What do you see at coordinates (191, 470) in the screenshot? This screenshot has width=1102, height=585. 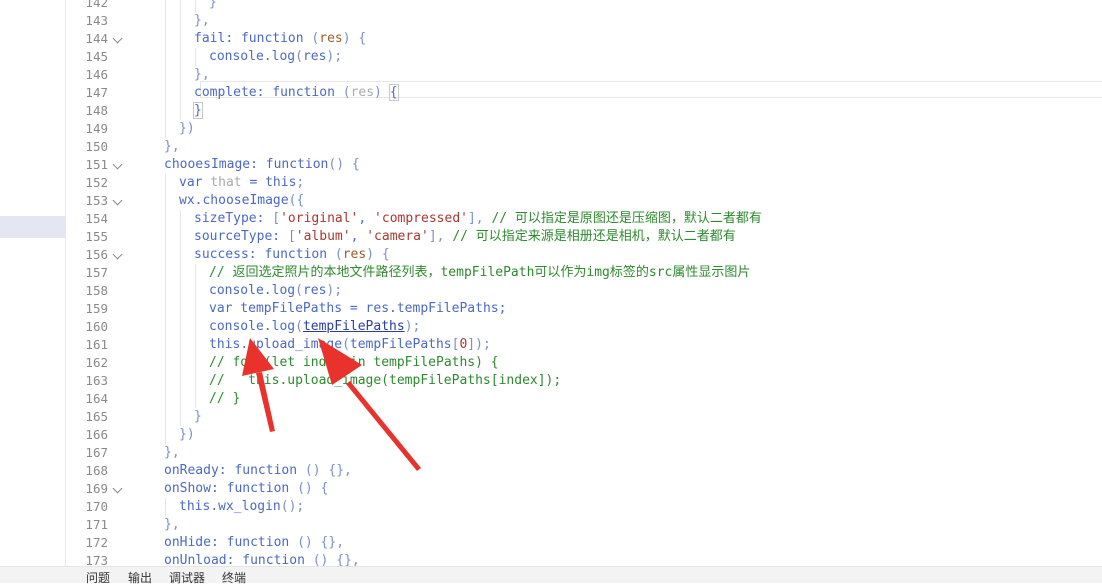 I see `code-token: onReady` at bounding box center [191, 470].